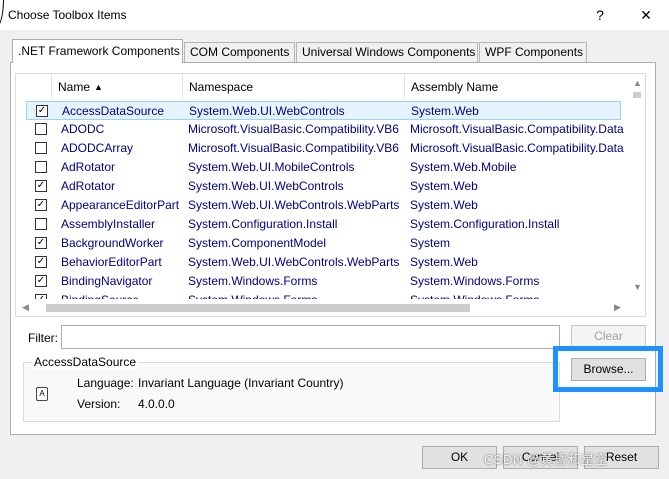 This screenshot has width=669, height=479. I want to click on column-header-name: Name ▲, so click(117, 87).